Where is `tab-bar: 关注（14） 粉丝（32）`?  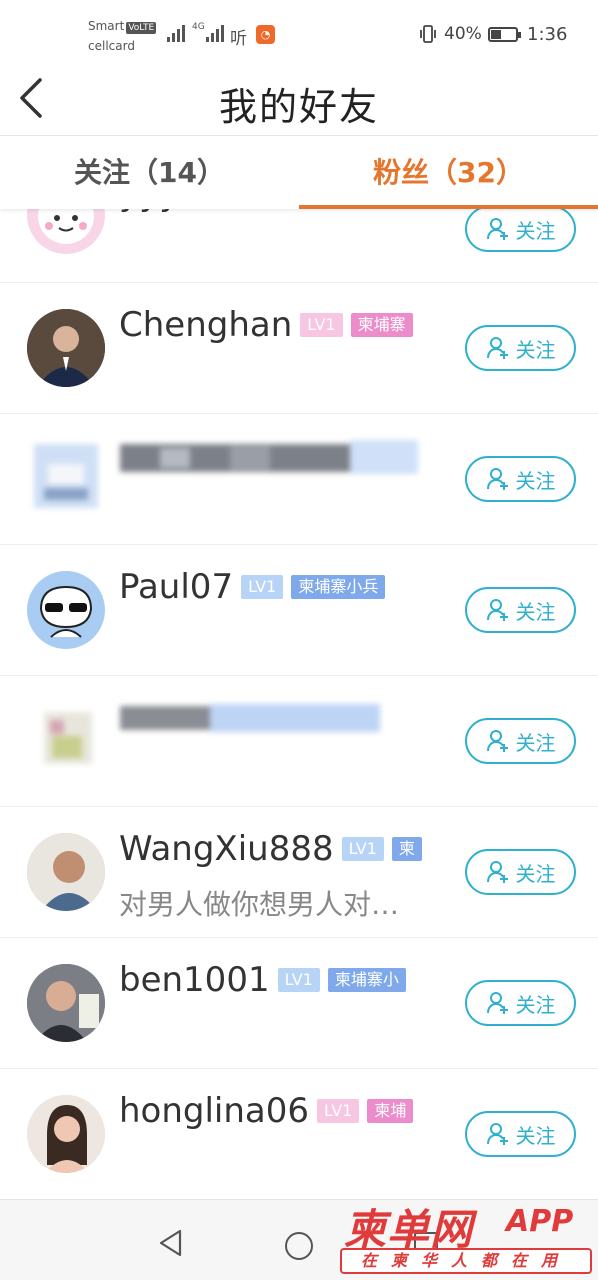 tab-bar: 关注（14） 粉丝（32） is located at coordinates (299, 173).